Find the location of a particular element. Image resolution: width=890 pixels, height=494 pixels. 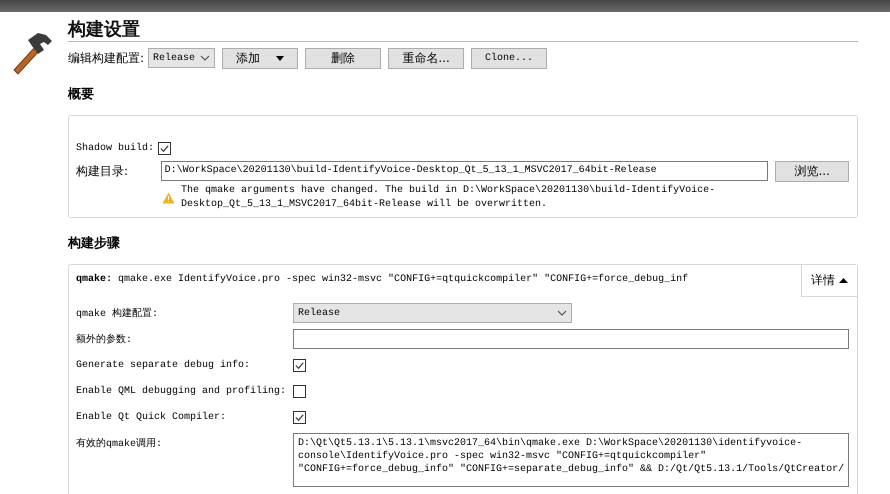

page-title: 构建设置 is located at coordinates (463, 27).